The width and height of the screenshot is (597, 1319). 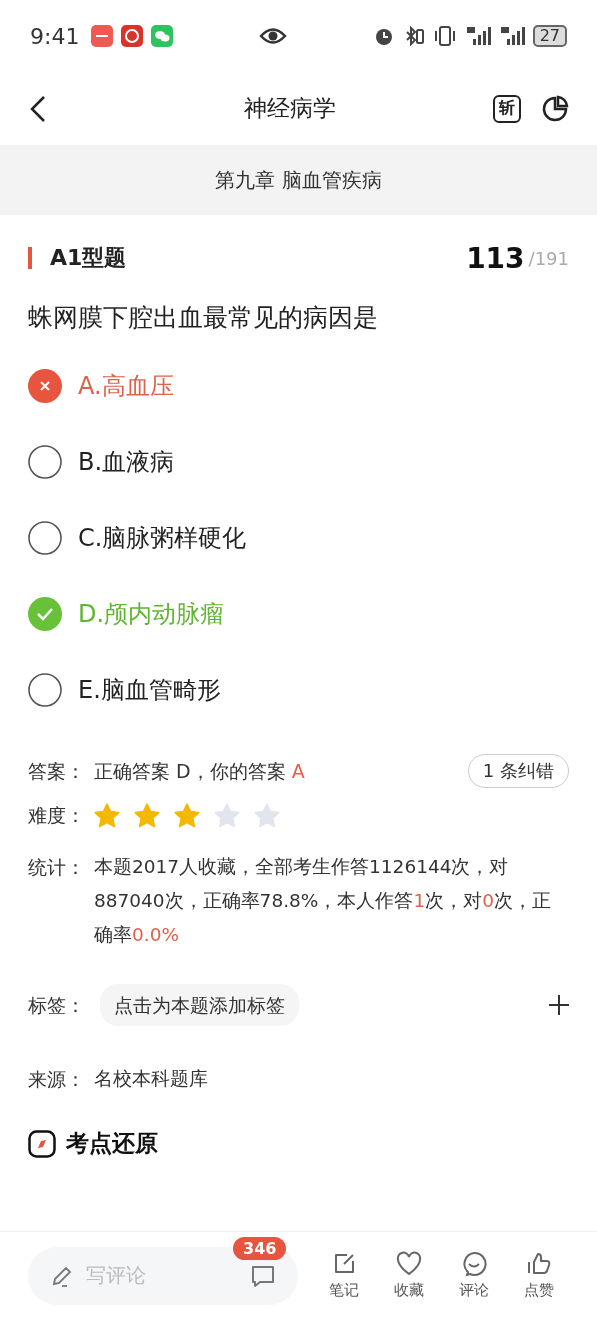 What do you see at coordinates (549, 36) in the screenshot?
I see `battery-level: 27` at bounding box center [549, 36].